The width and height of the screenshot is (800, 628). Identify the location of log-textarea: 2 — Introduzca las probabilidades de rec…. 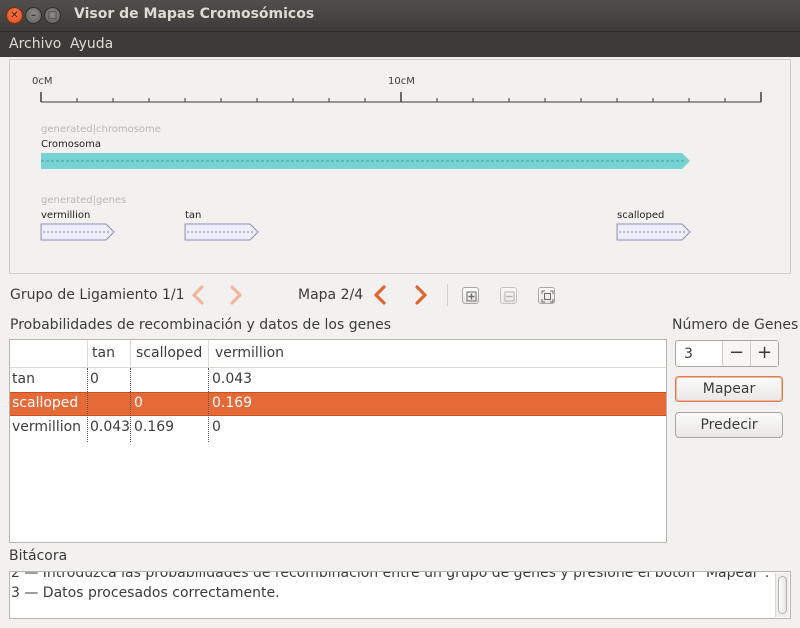
(400, 595).